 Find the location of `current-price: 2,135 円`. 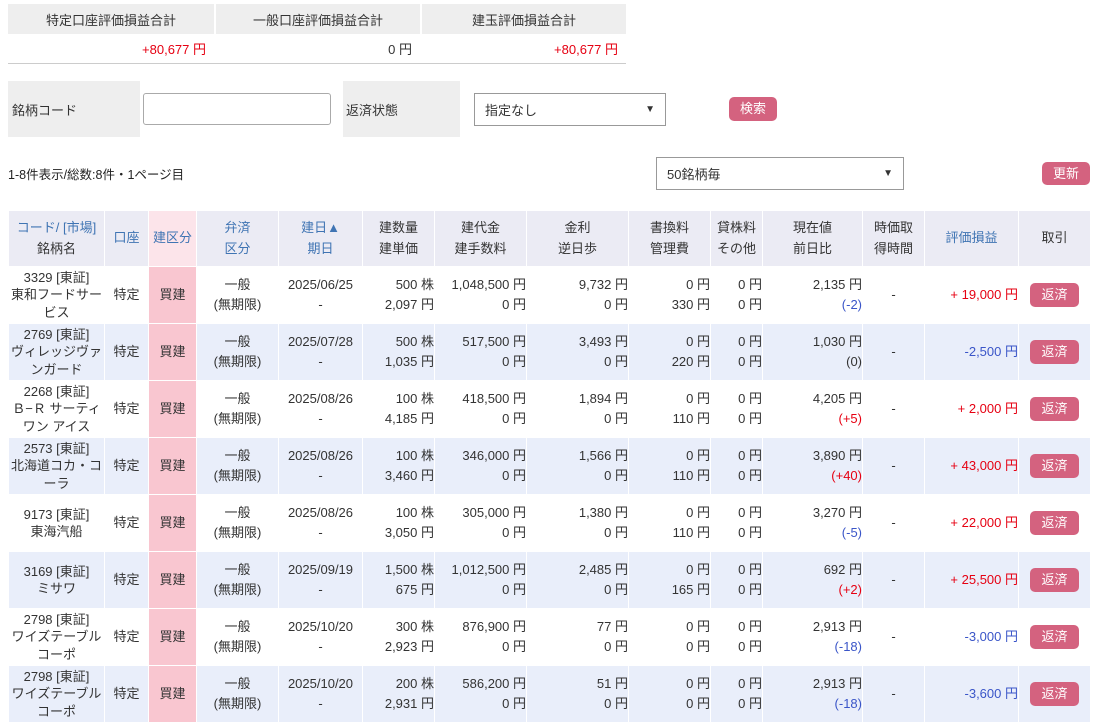

current-price: 2,135 円 is located at coordinates (837, 284).